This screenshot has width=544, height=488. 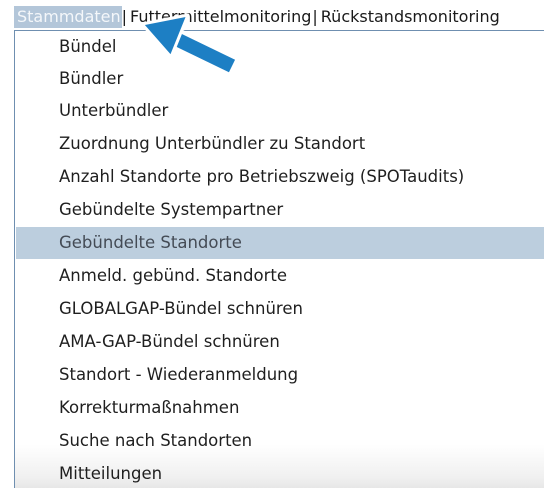 What do you see at coordinates (280, 473) in the screenshot?
I see `menu-item-mitteilungen: Mitteilungen` at bounding box center [280, 473].